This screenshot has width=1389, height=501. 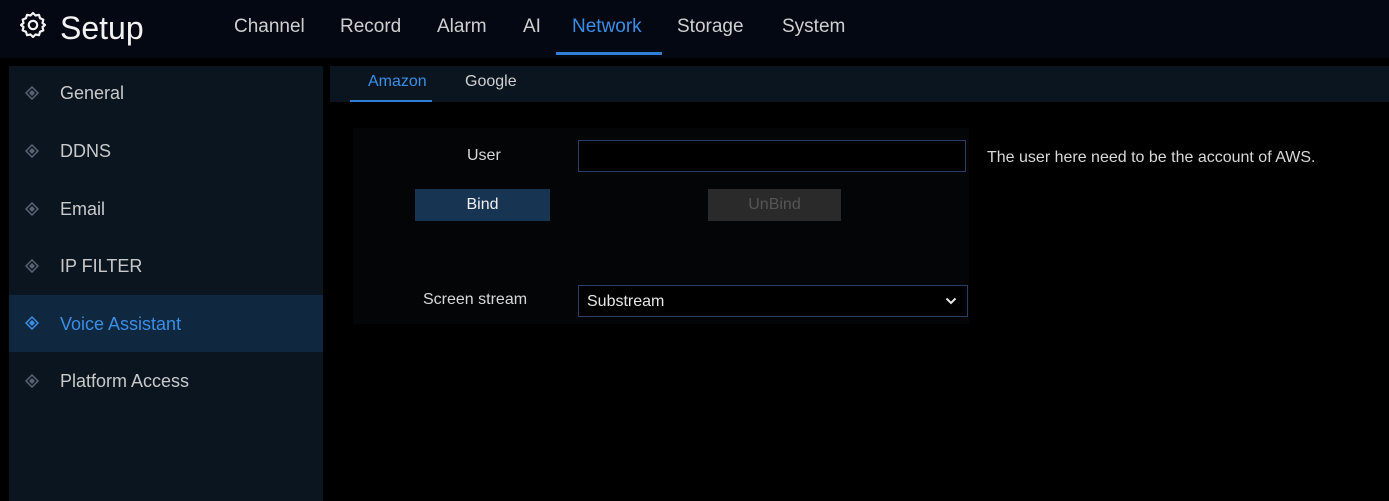 What do you see at coordinates (83, 209) in the screenshot?
I see `sidebar-item-label: Email` at bounding box center [83, 209].